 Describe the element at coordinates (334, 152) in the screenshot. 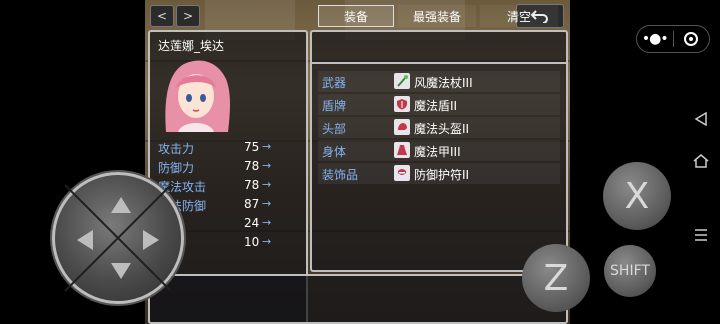

I see `slot-label: 身体` at that location.